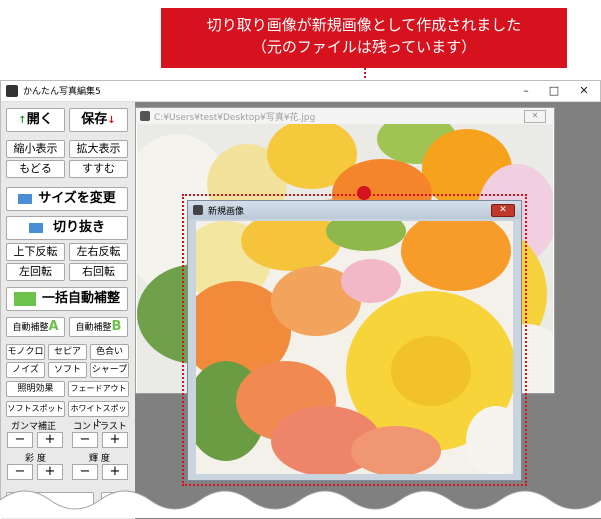  What do you see at coordinates (116, 326) in the screenshot?
I see `letter-b-icon: B` at bounding box center [116, 326].